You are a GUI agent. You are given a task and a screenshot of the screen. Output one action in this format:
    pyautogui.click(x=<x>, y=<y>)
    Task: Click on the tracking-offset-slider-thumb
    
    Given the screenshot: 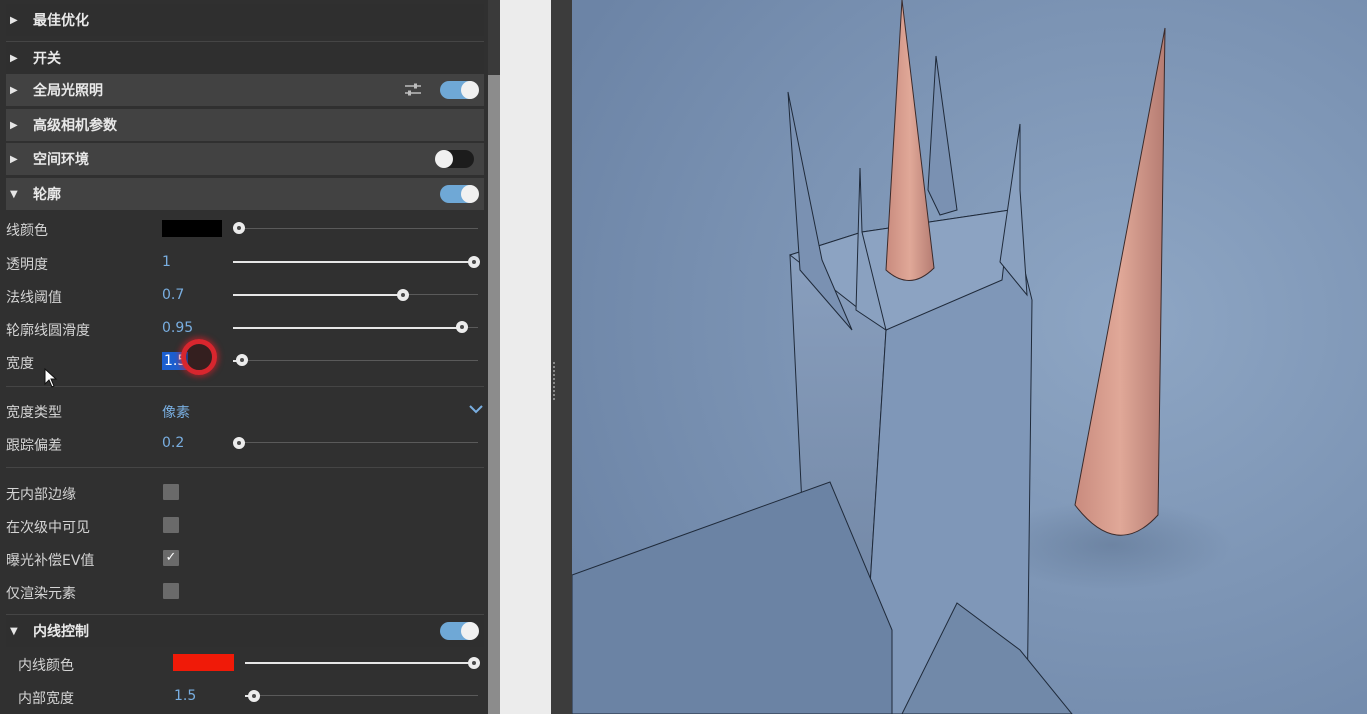 What is the action you would take?
    pyautogui.click(x=239, y=443)
    